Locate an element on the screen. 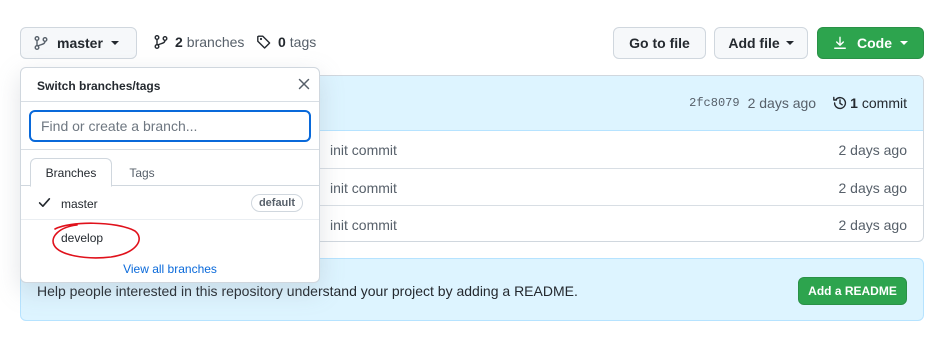  branch-filter-input is located at coordinates (170, 126).